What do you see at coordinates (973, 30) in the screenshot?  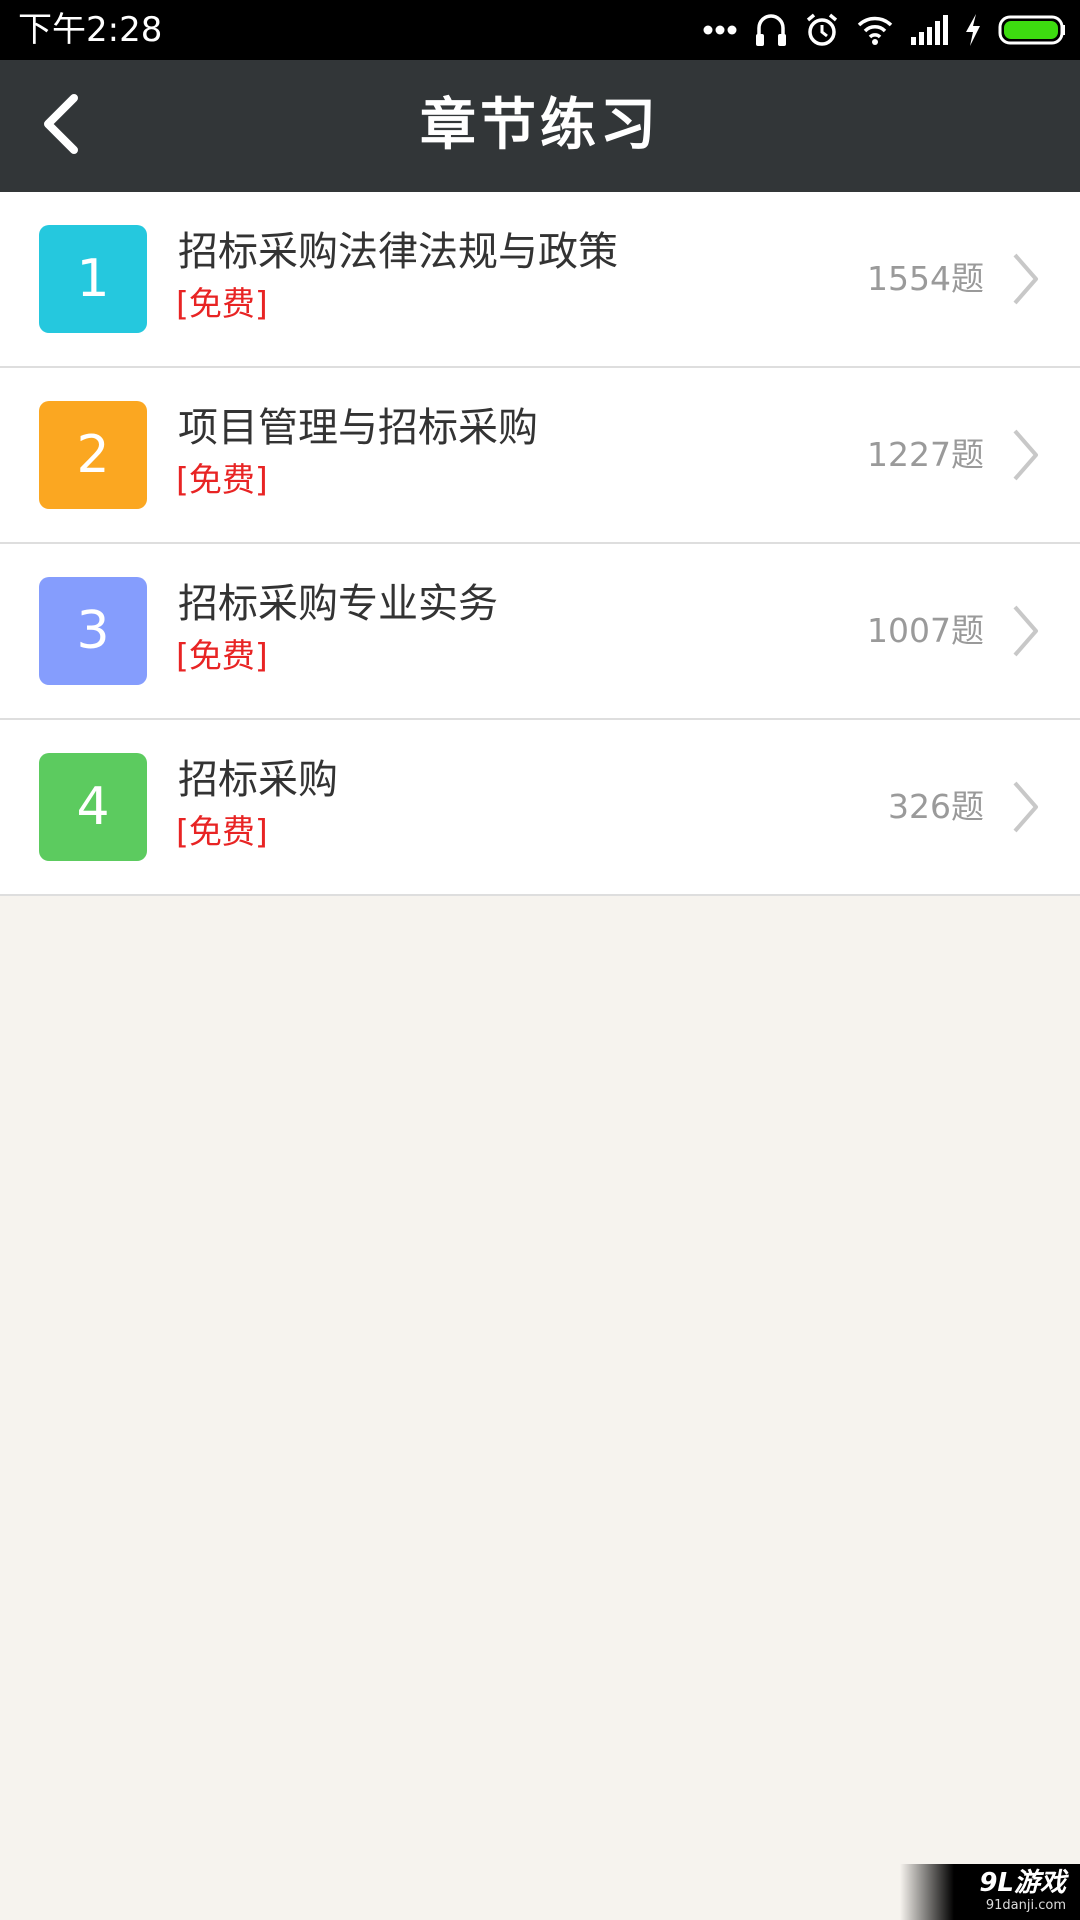 I see `charging-icon` at bounding box center [973, 30].